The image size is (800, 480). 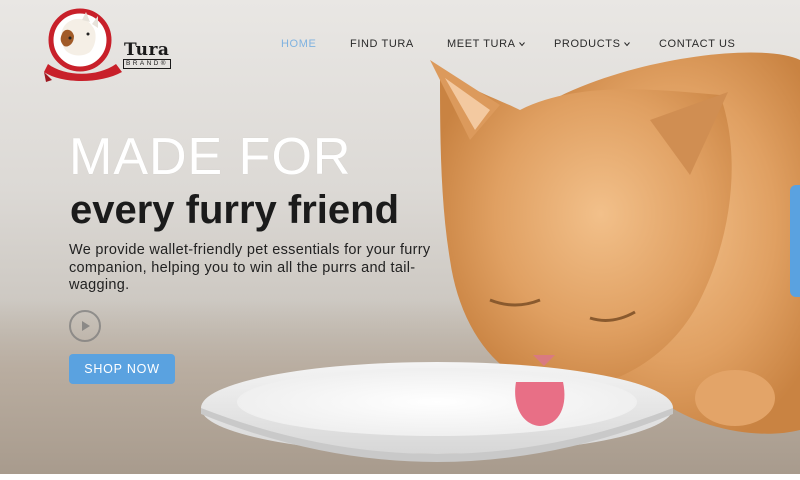 I want to click on nav-item-label: PRODUCTS, so click(x=587, y=44).